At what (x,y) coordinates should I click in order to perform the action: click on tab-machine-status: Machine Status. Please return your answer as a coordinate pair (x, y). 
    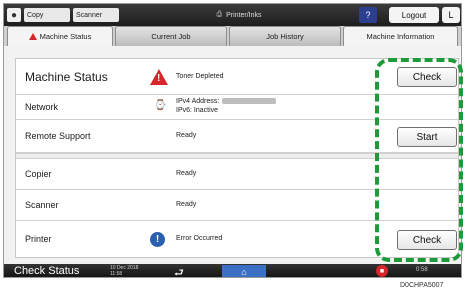
    Looking at the image, I should click on (60, 36).